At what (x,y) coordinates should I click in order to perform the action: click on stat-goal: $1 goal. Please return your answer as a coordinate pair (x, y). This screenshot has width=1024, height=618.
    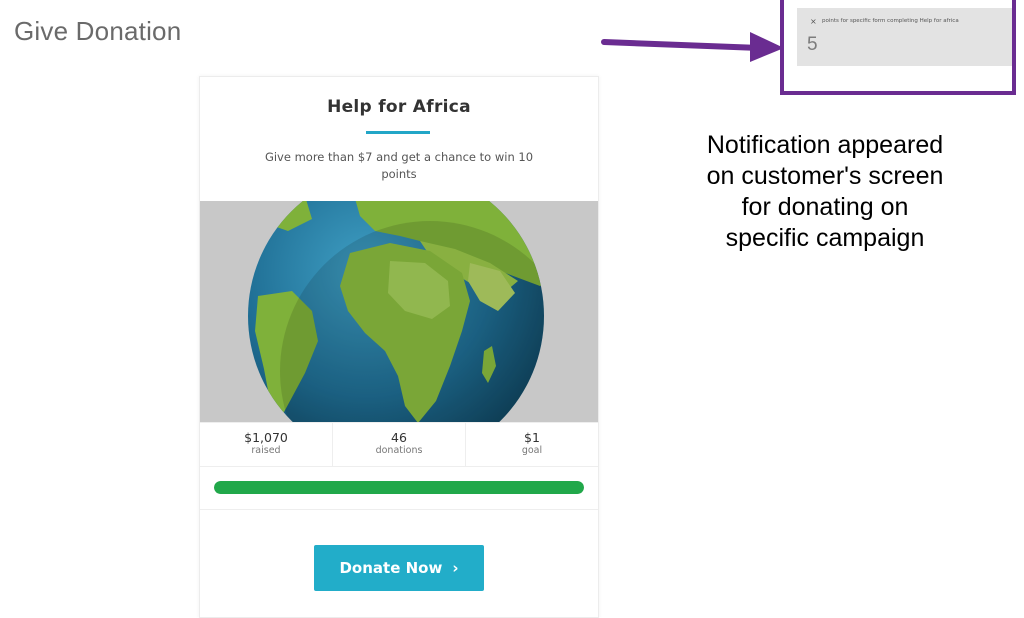
    Looking at the image, I should click on (532, 444).